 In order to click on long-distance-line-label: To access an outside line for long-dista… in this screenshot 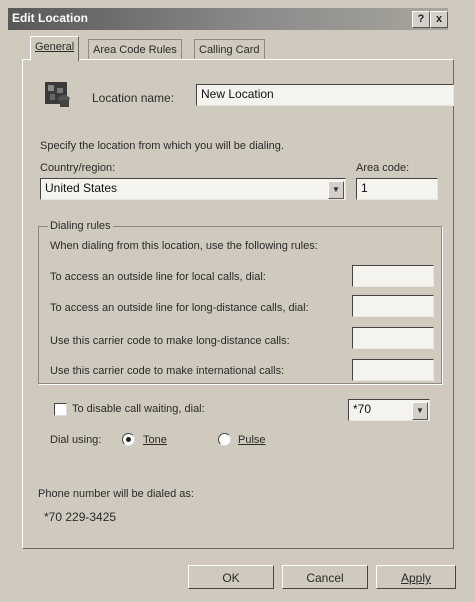, I will do `click(179, 308)`.